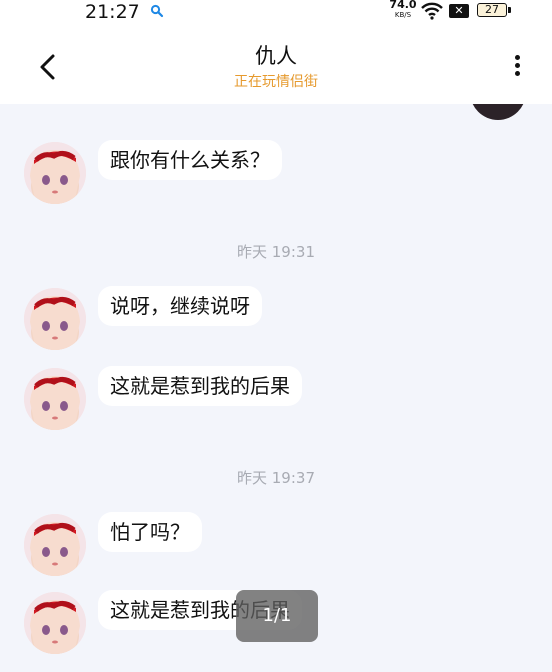 The height and width of the screenshot is (672, 552). I want to click on search-icon, so click(157, 11).